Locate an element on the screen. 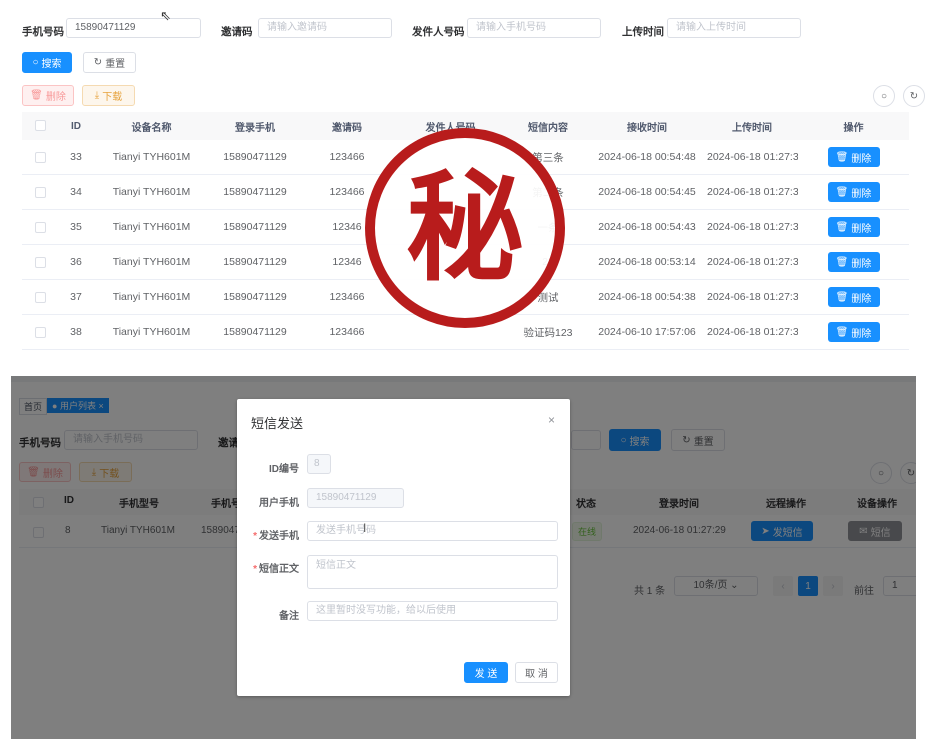  refresh-icon: ↻ is located at coordinates (98, 62).